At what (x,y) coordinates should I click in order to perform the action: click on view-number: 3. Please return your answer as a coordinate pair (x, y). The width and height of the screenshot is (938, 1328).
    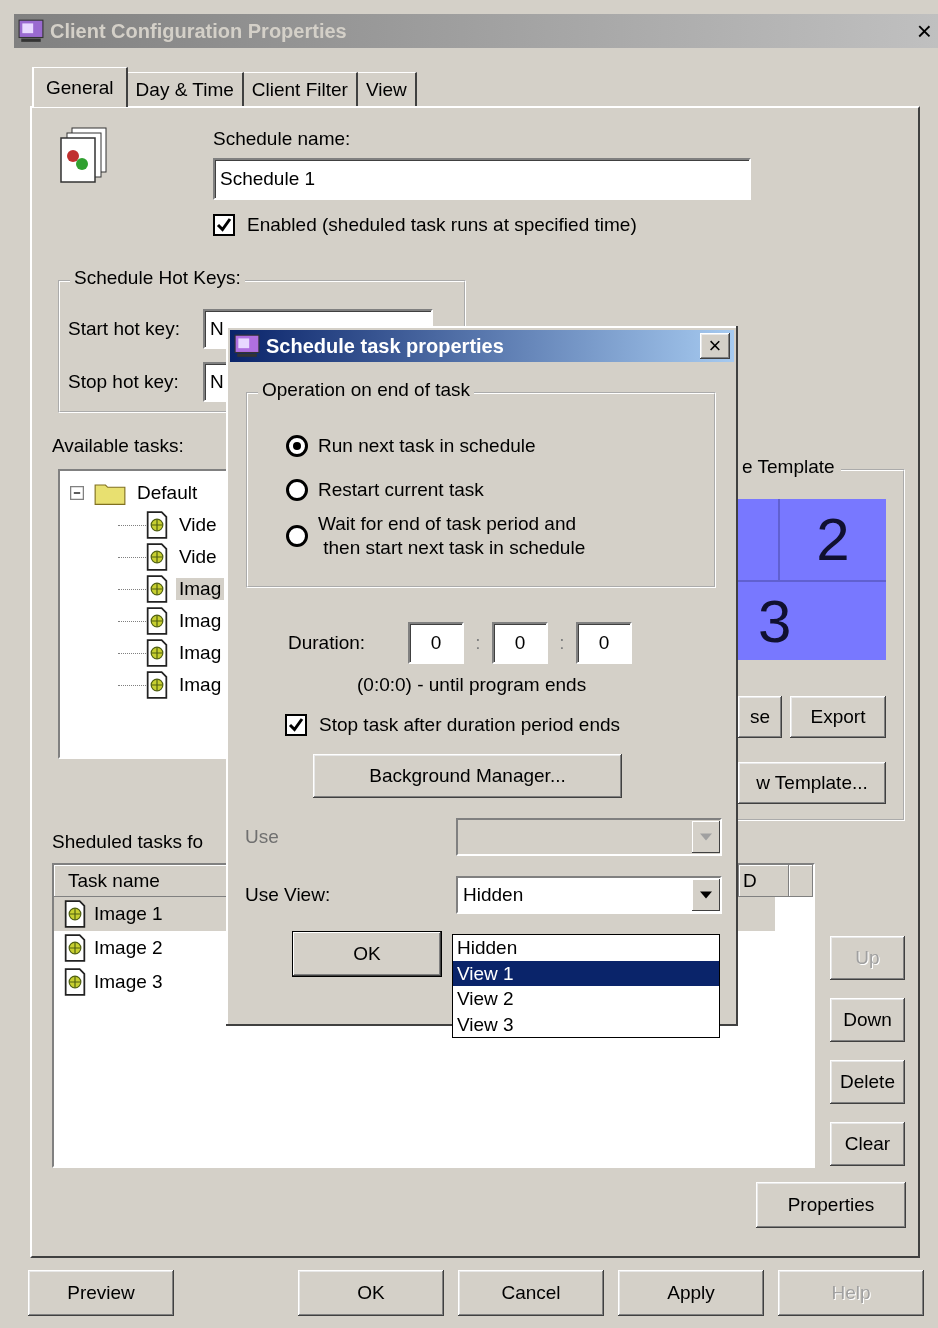
    Looking at the image, I should click on (812, 621).